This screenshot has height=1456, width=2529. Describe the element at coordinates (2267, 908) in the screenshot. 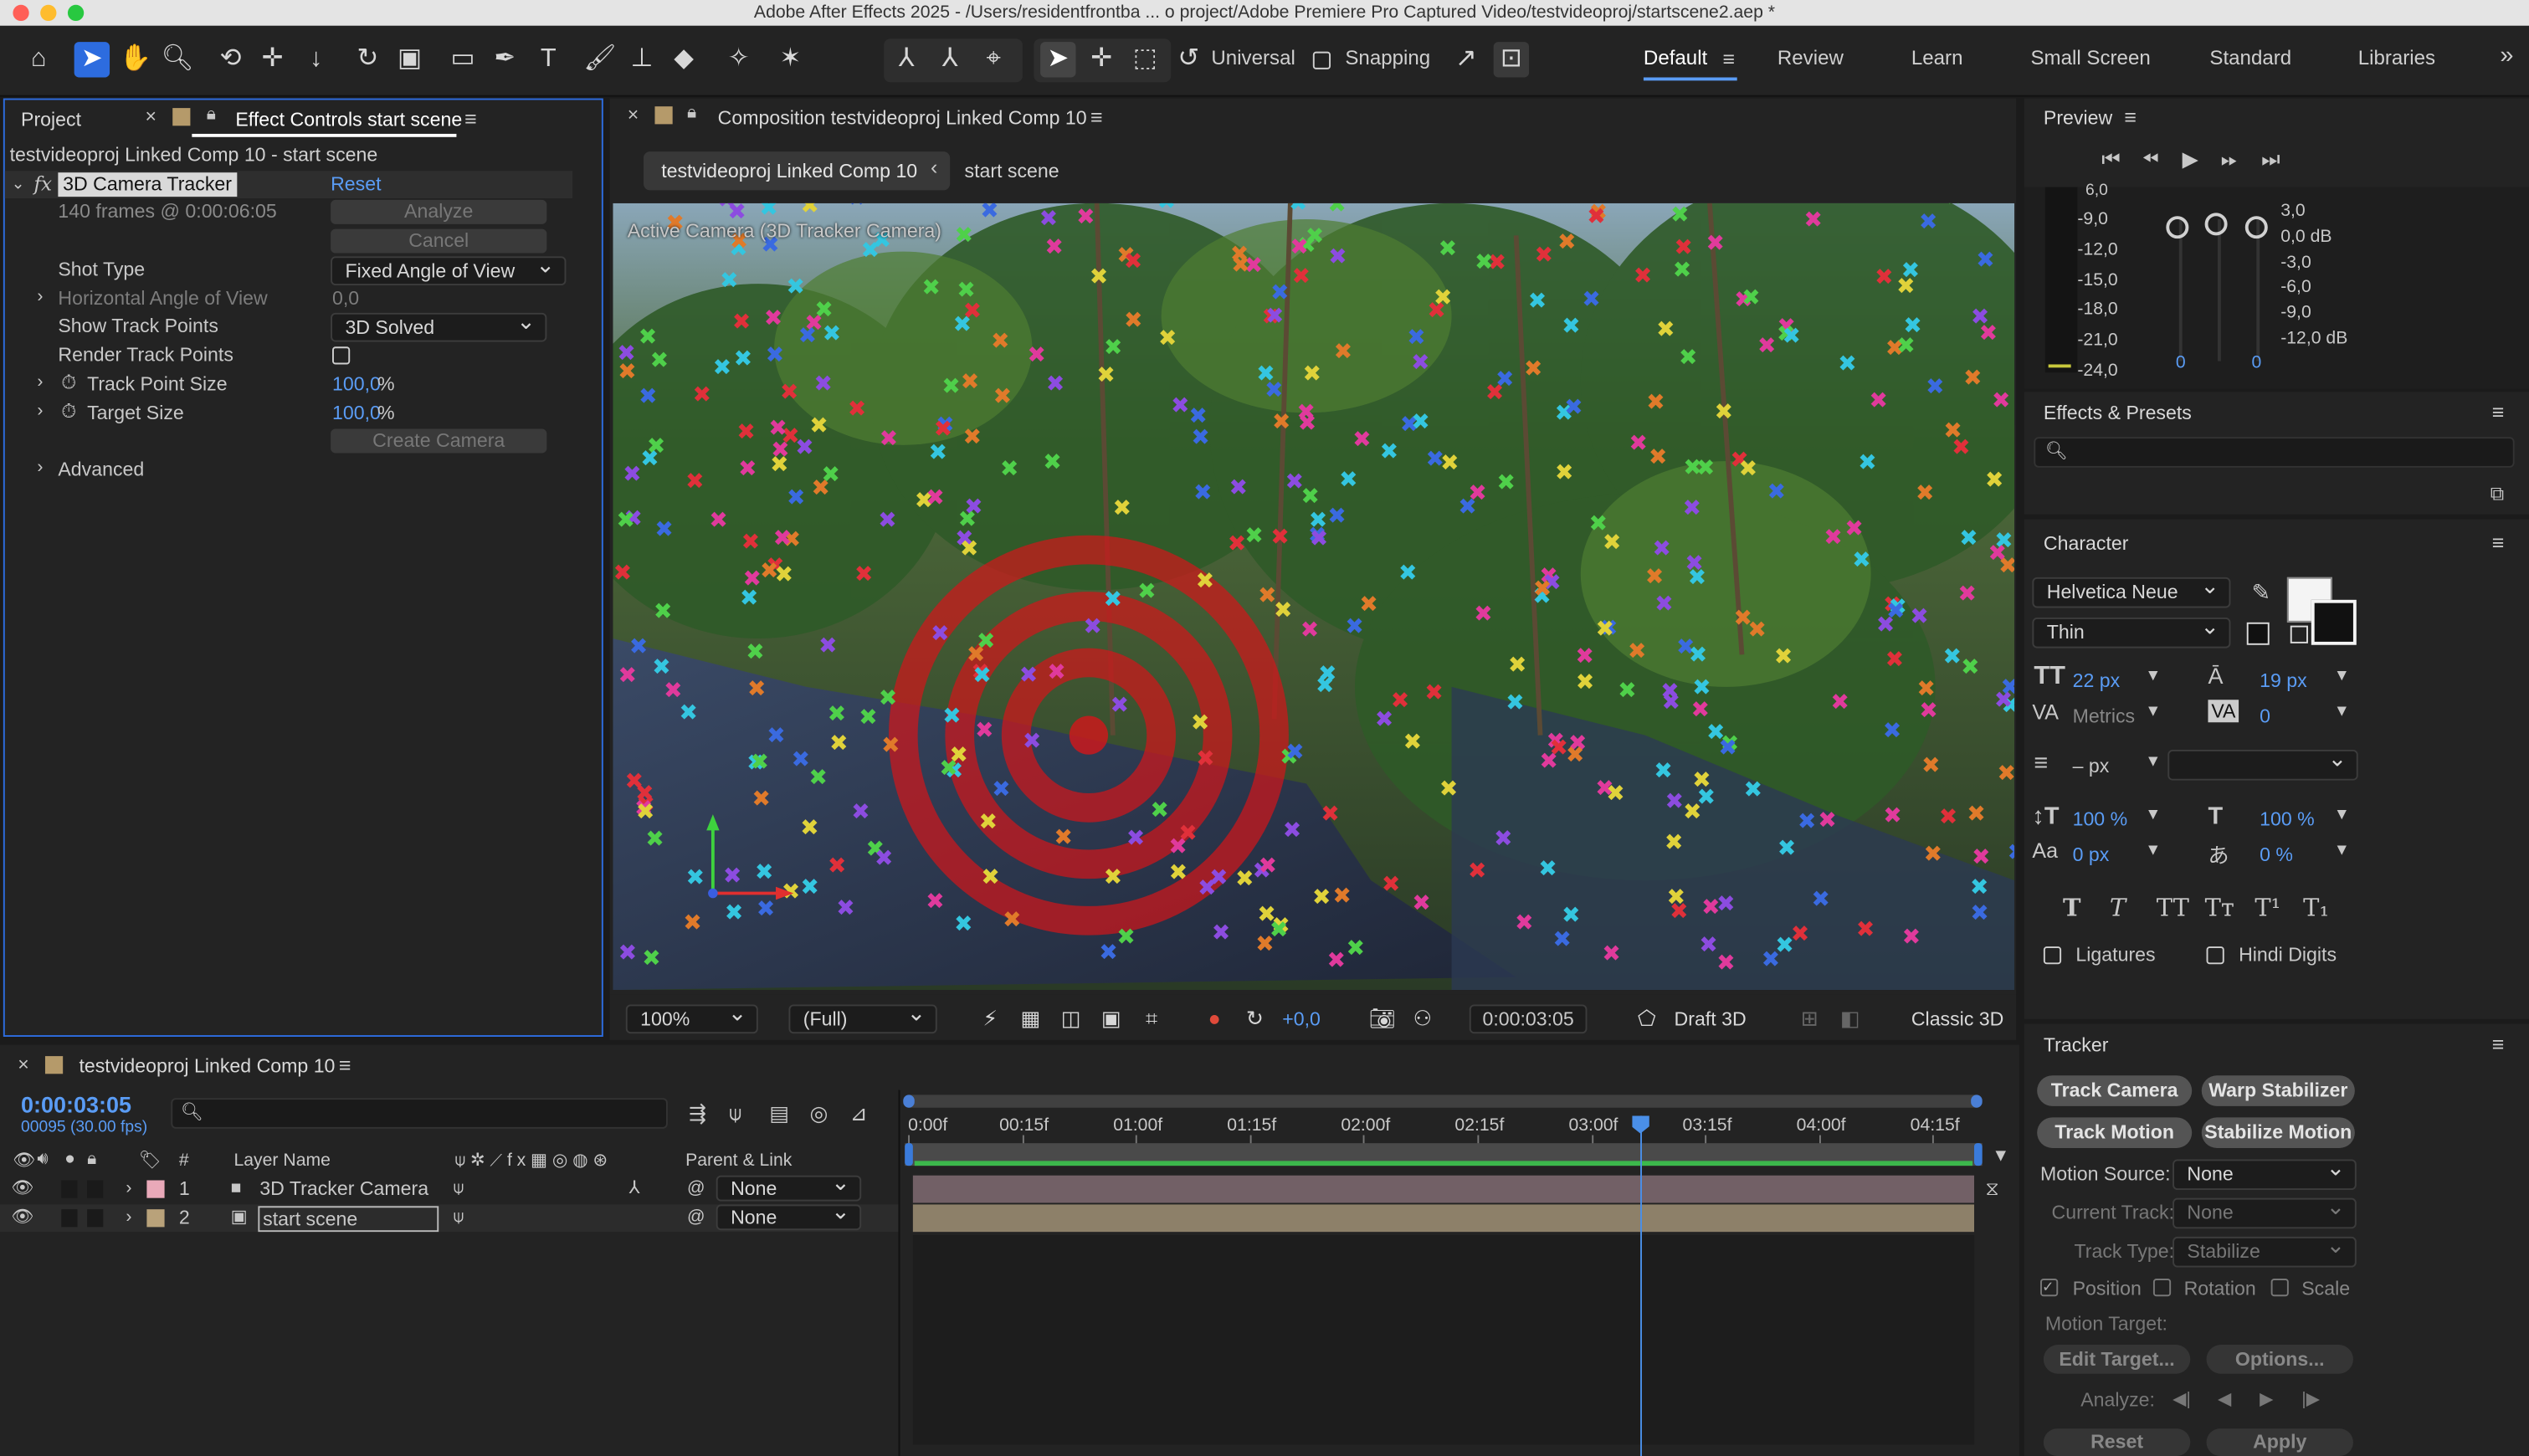

I see `superscript-icon: T¹` at that location.